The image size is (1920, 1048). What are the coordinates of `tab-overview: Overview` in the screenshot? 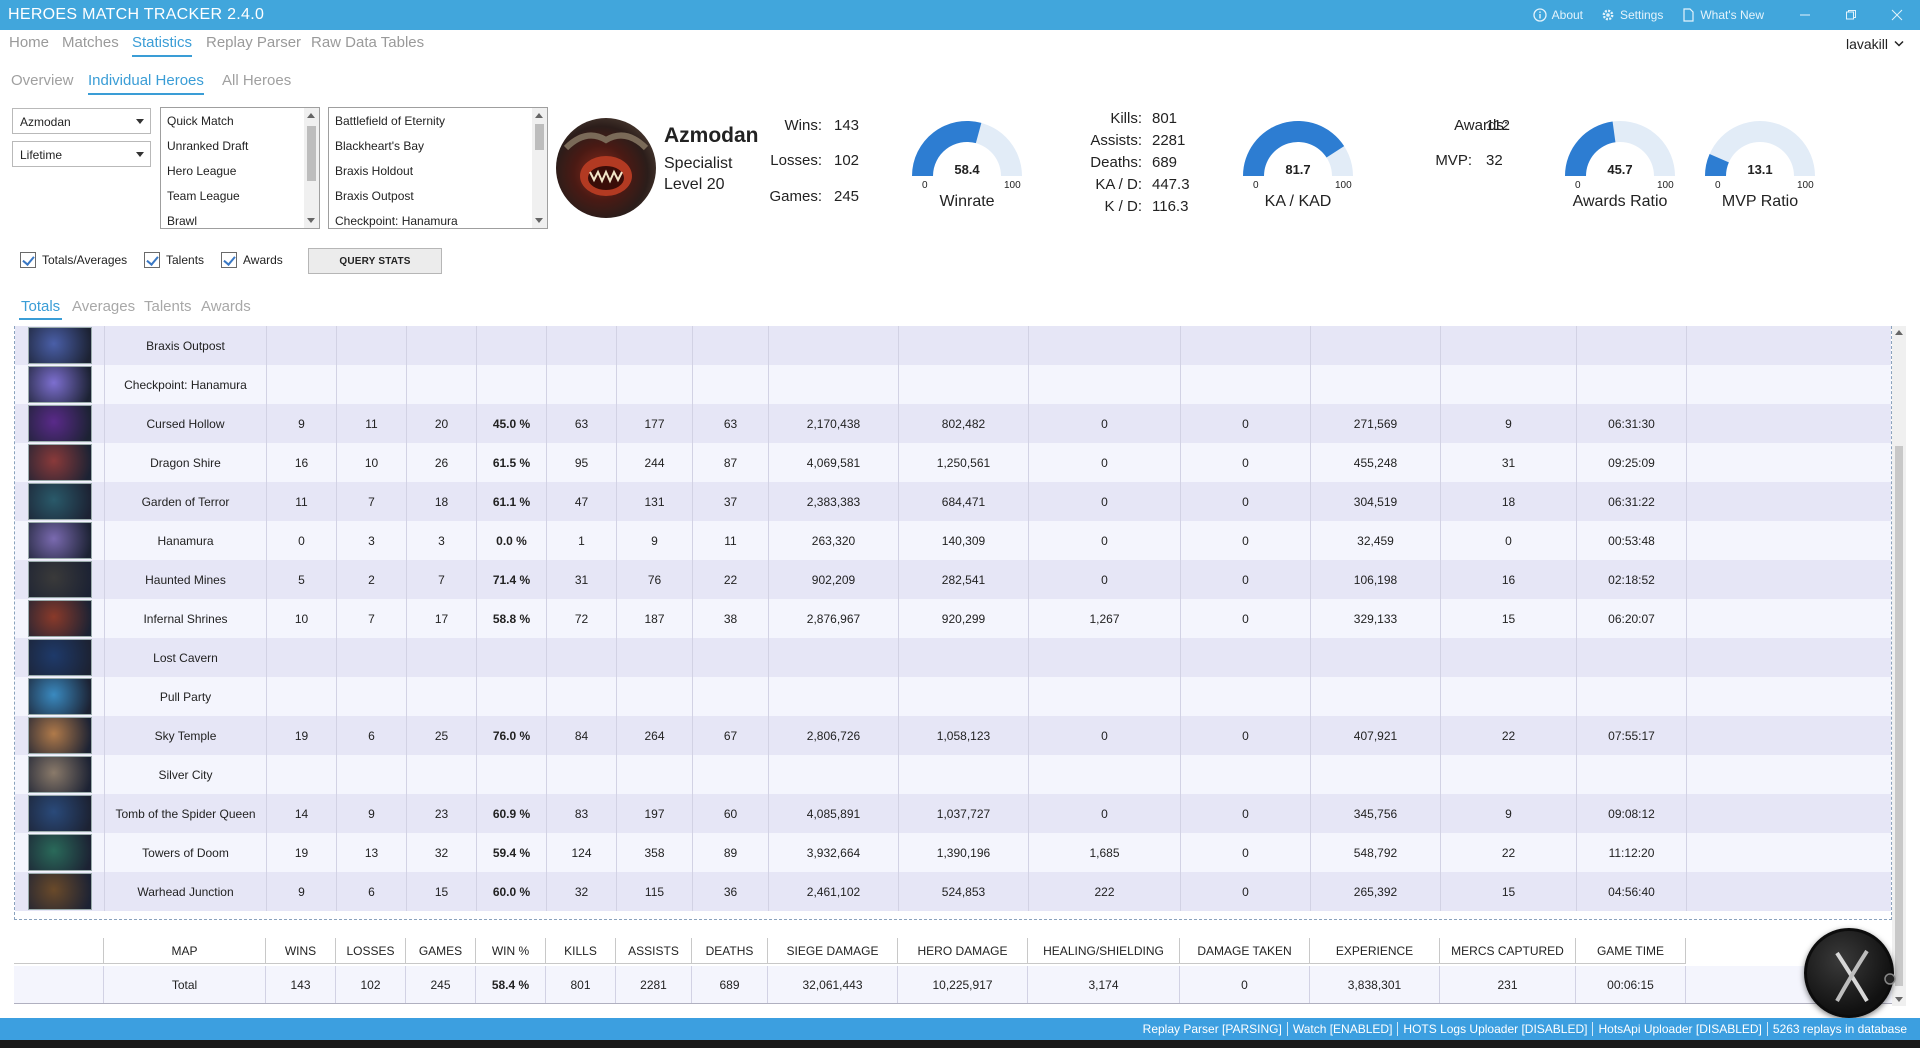 It's located at (42, 80).